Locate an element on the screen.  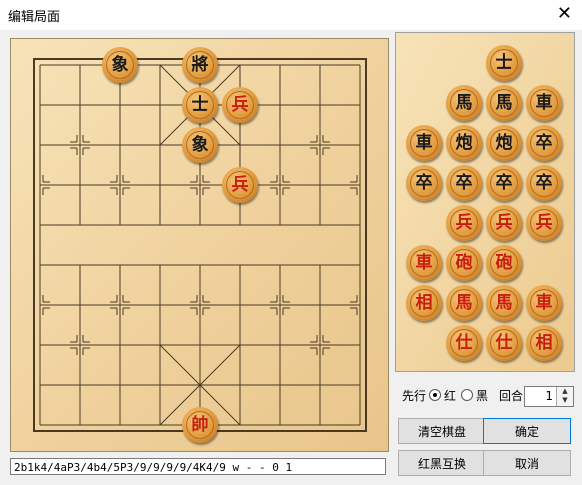
black-piece: 士 is located at coordinates (200, 105).